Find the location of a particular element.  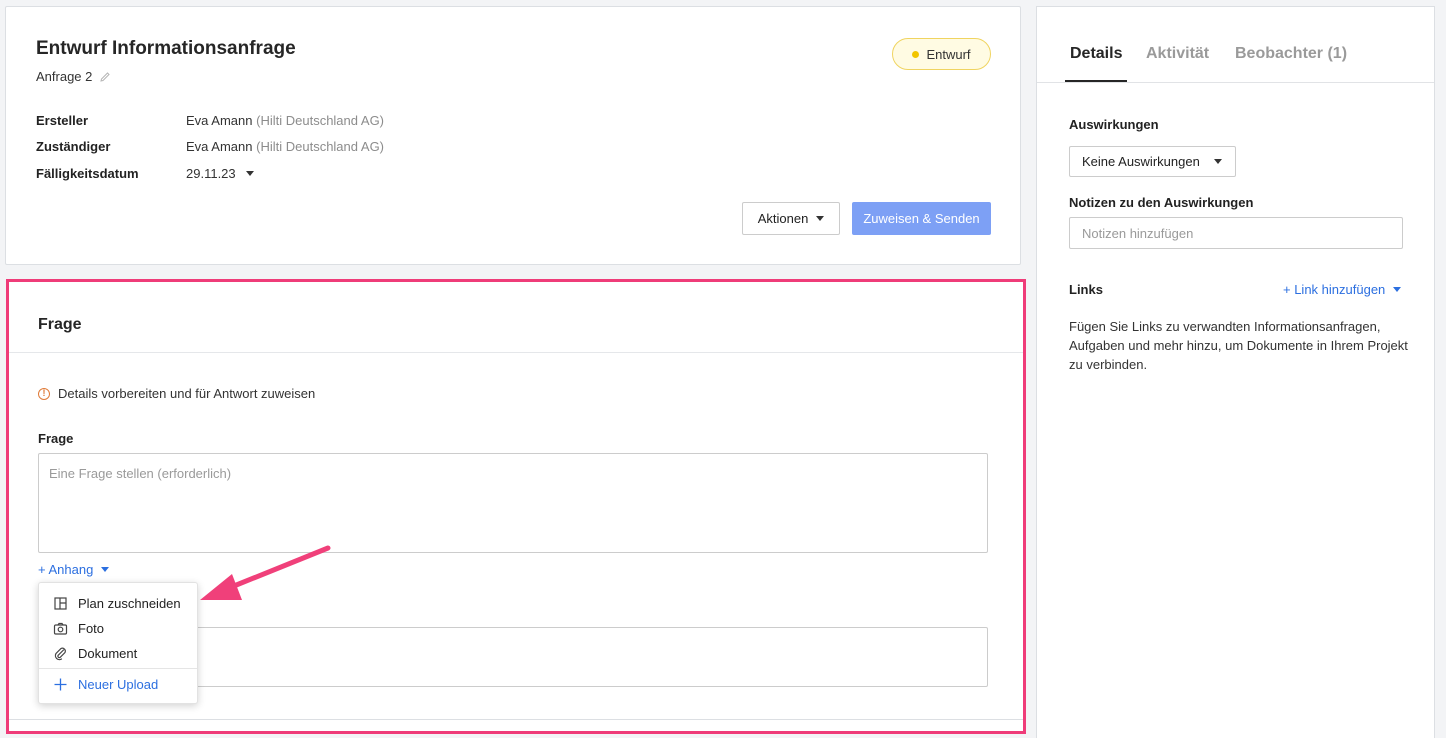

paperclip-icon is located at coordinates (60, 654).